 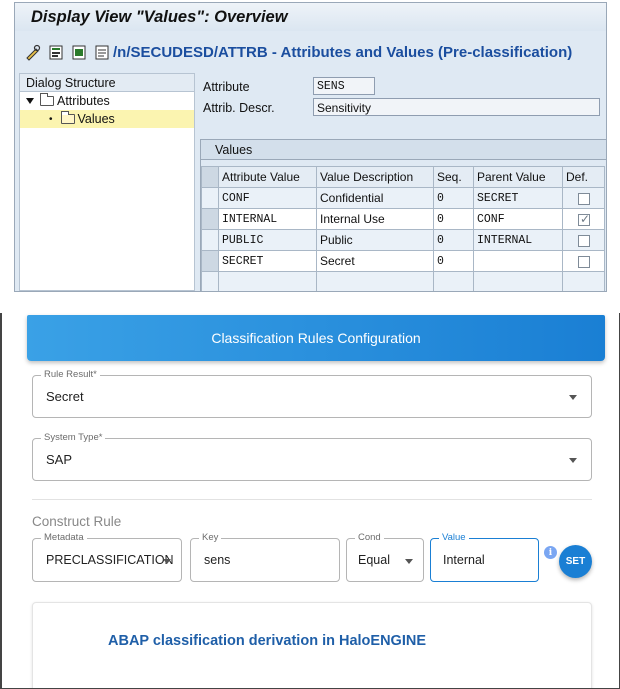 What do you see at coordinates (375, 198) in the screenshot?
I see `cell-value-description: Confidential` at bounding box center [375, 198].